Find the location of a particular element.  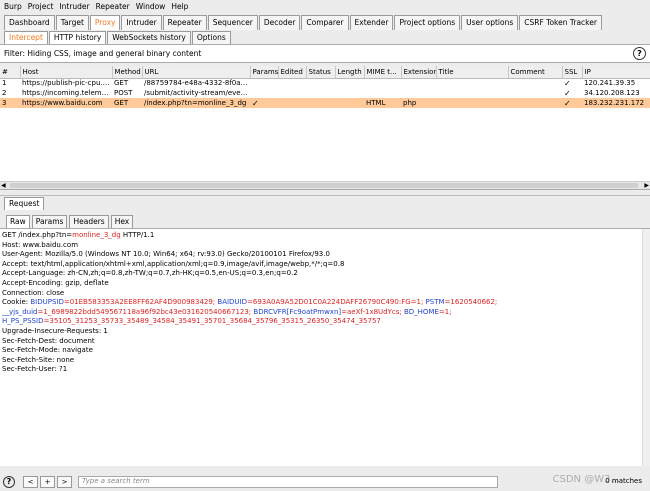

cell: GET is located at coordinates (121, 83).